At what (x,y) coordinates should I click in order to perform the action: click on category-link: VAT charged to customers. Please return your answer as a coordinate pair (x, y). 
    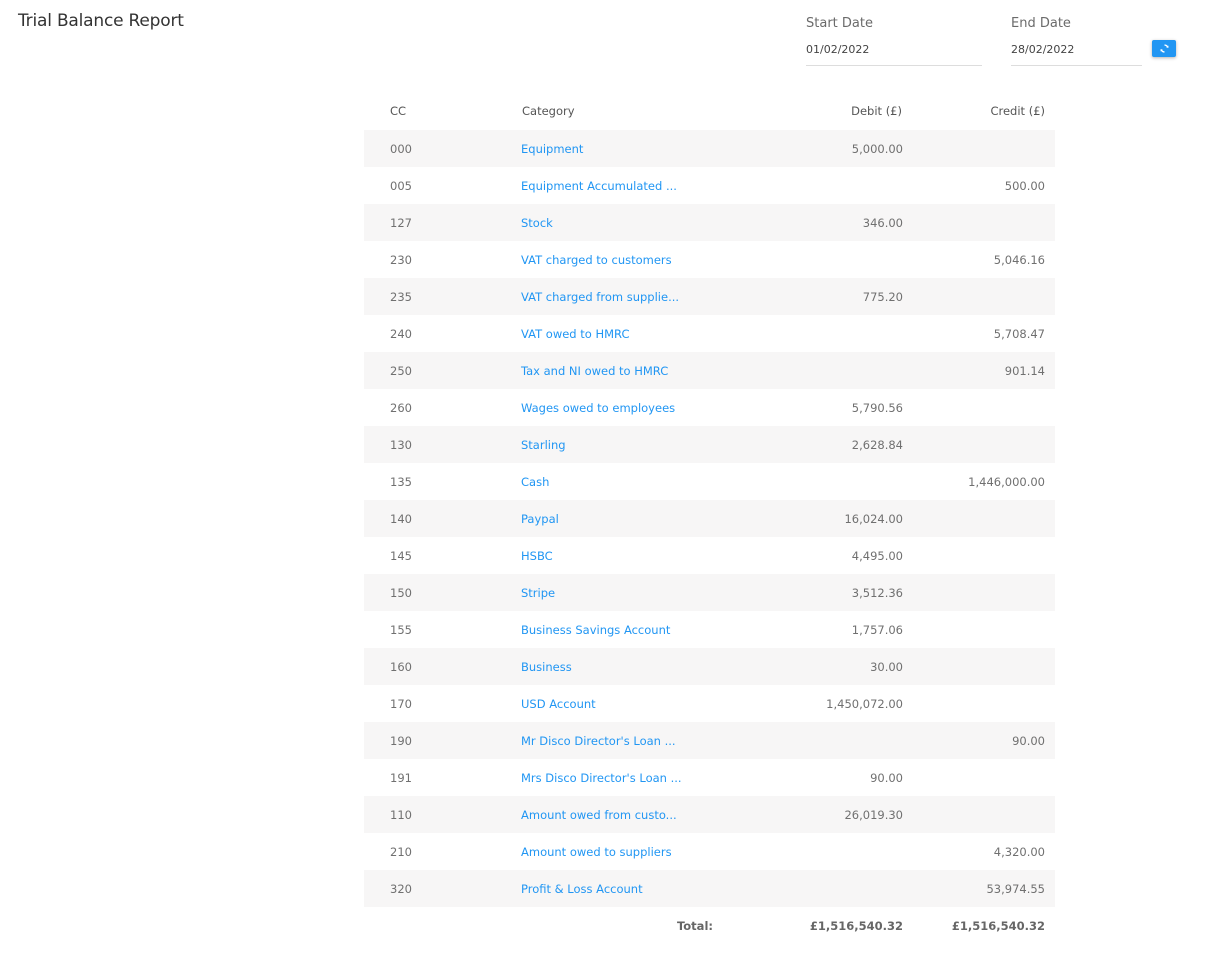
    Looking at the image, I should click on (596, 260).